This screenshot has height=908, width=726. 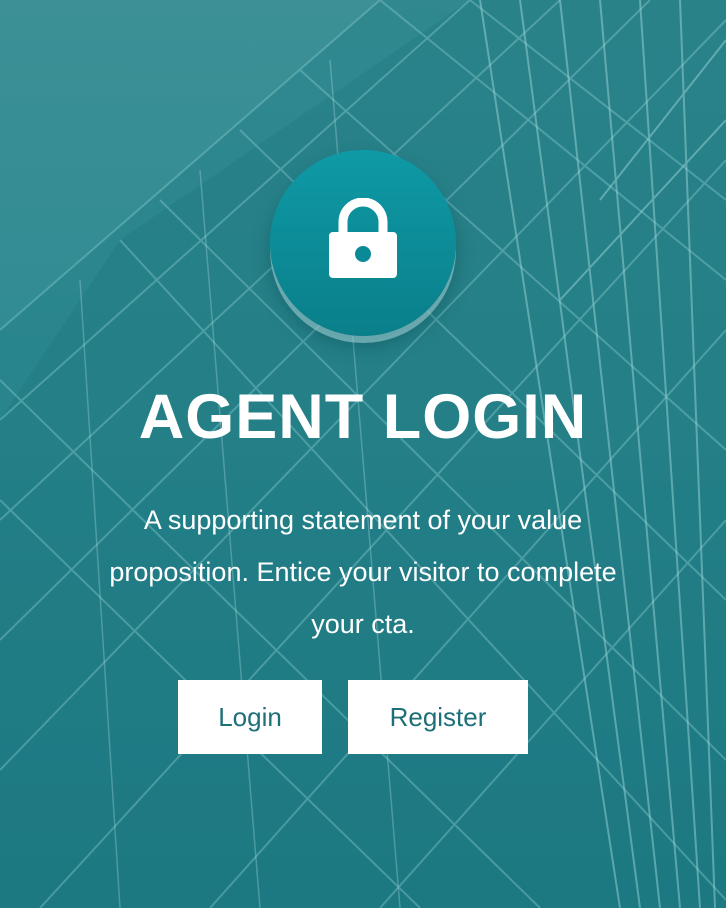 I want to click on login-button: Login, so click(x=250, y=717).